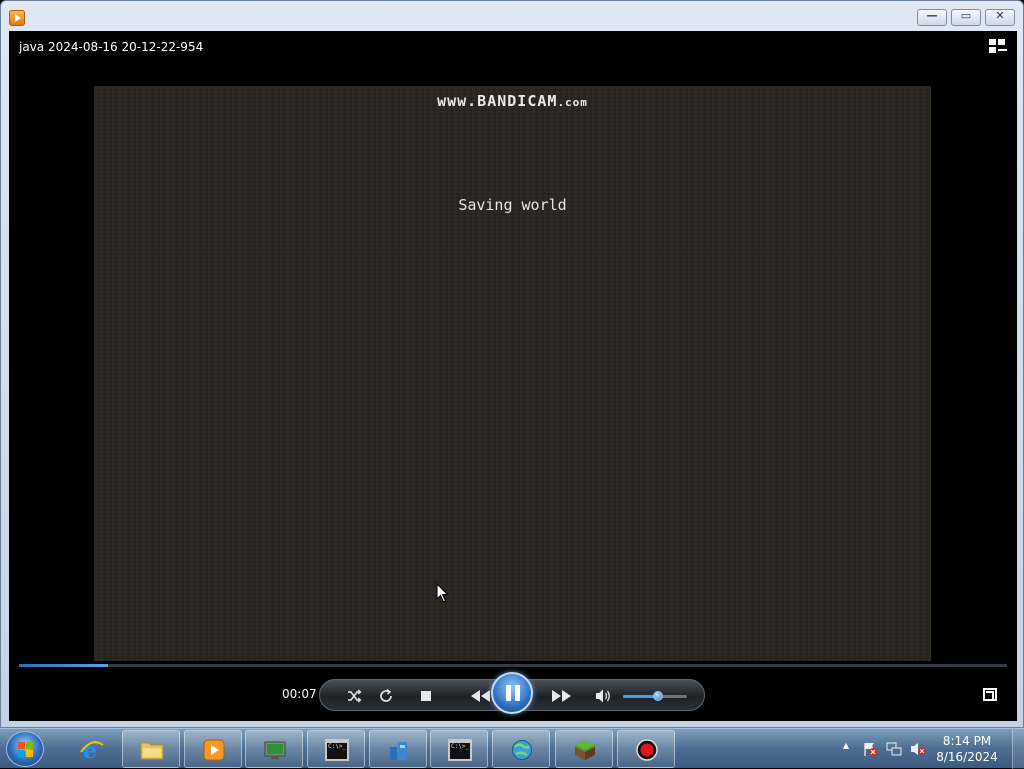 The image size is (1024, 769). I want to click on folder-icon, so click(152, 751).